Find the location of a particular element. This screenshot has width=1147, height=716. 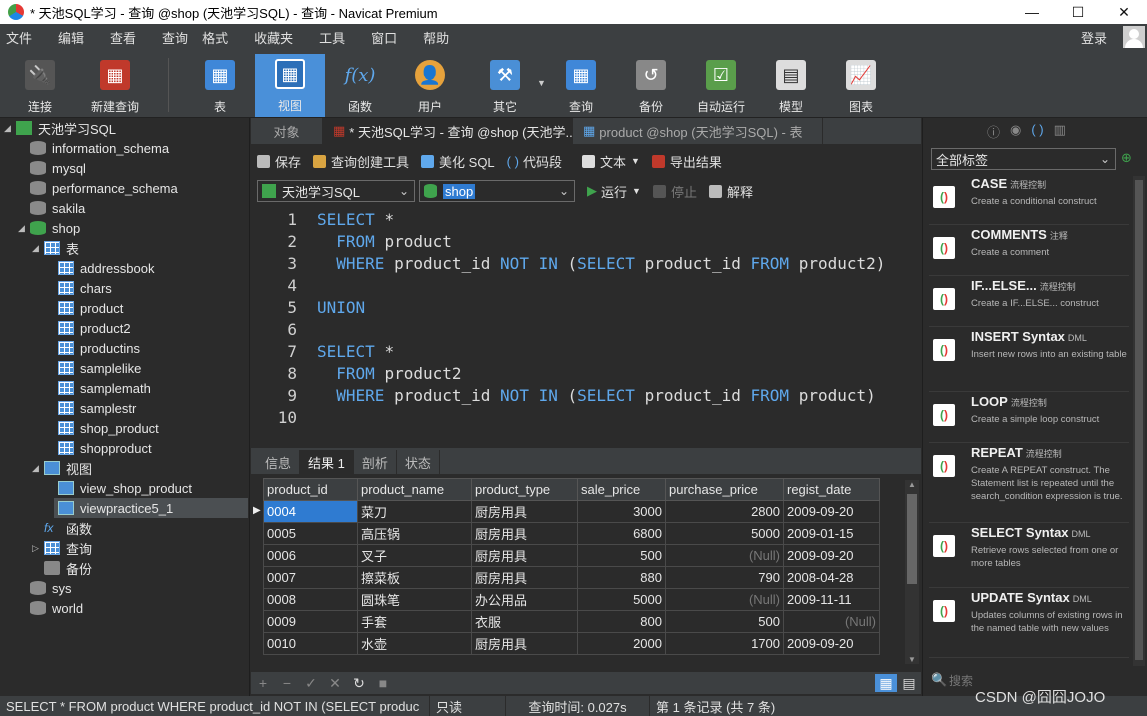

table-cell: 办公用品 is located at coordinates (524, 599).